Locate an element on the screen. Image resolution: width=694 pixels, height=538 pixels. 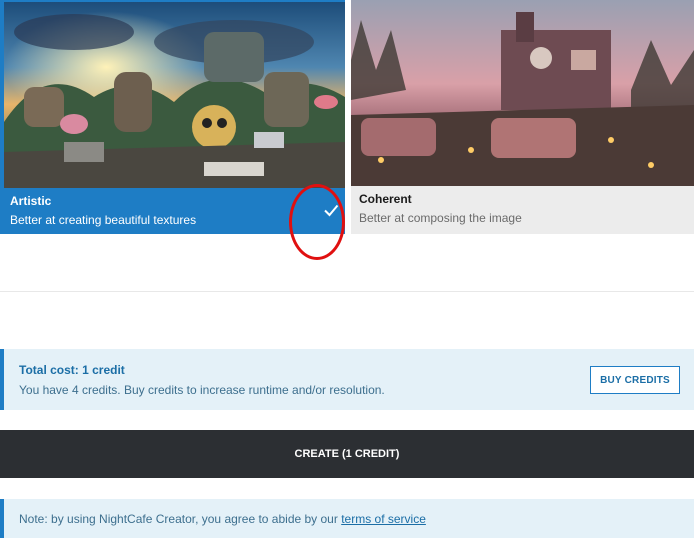
checkmark-icon is located at coordinates (331, 210).